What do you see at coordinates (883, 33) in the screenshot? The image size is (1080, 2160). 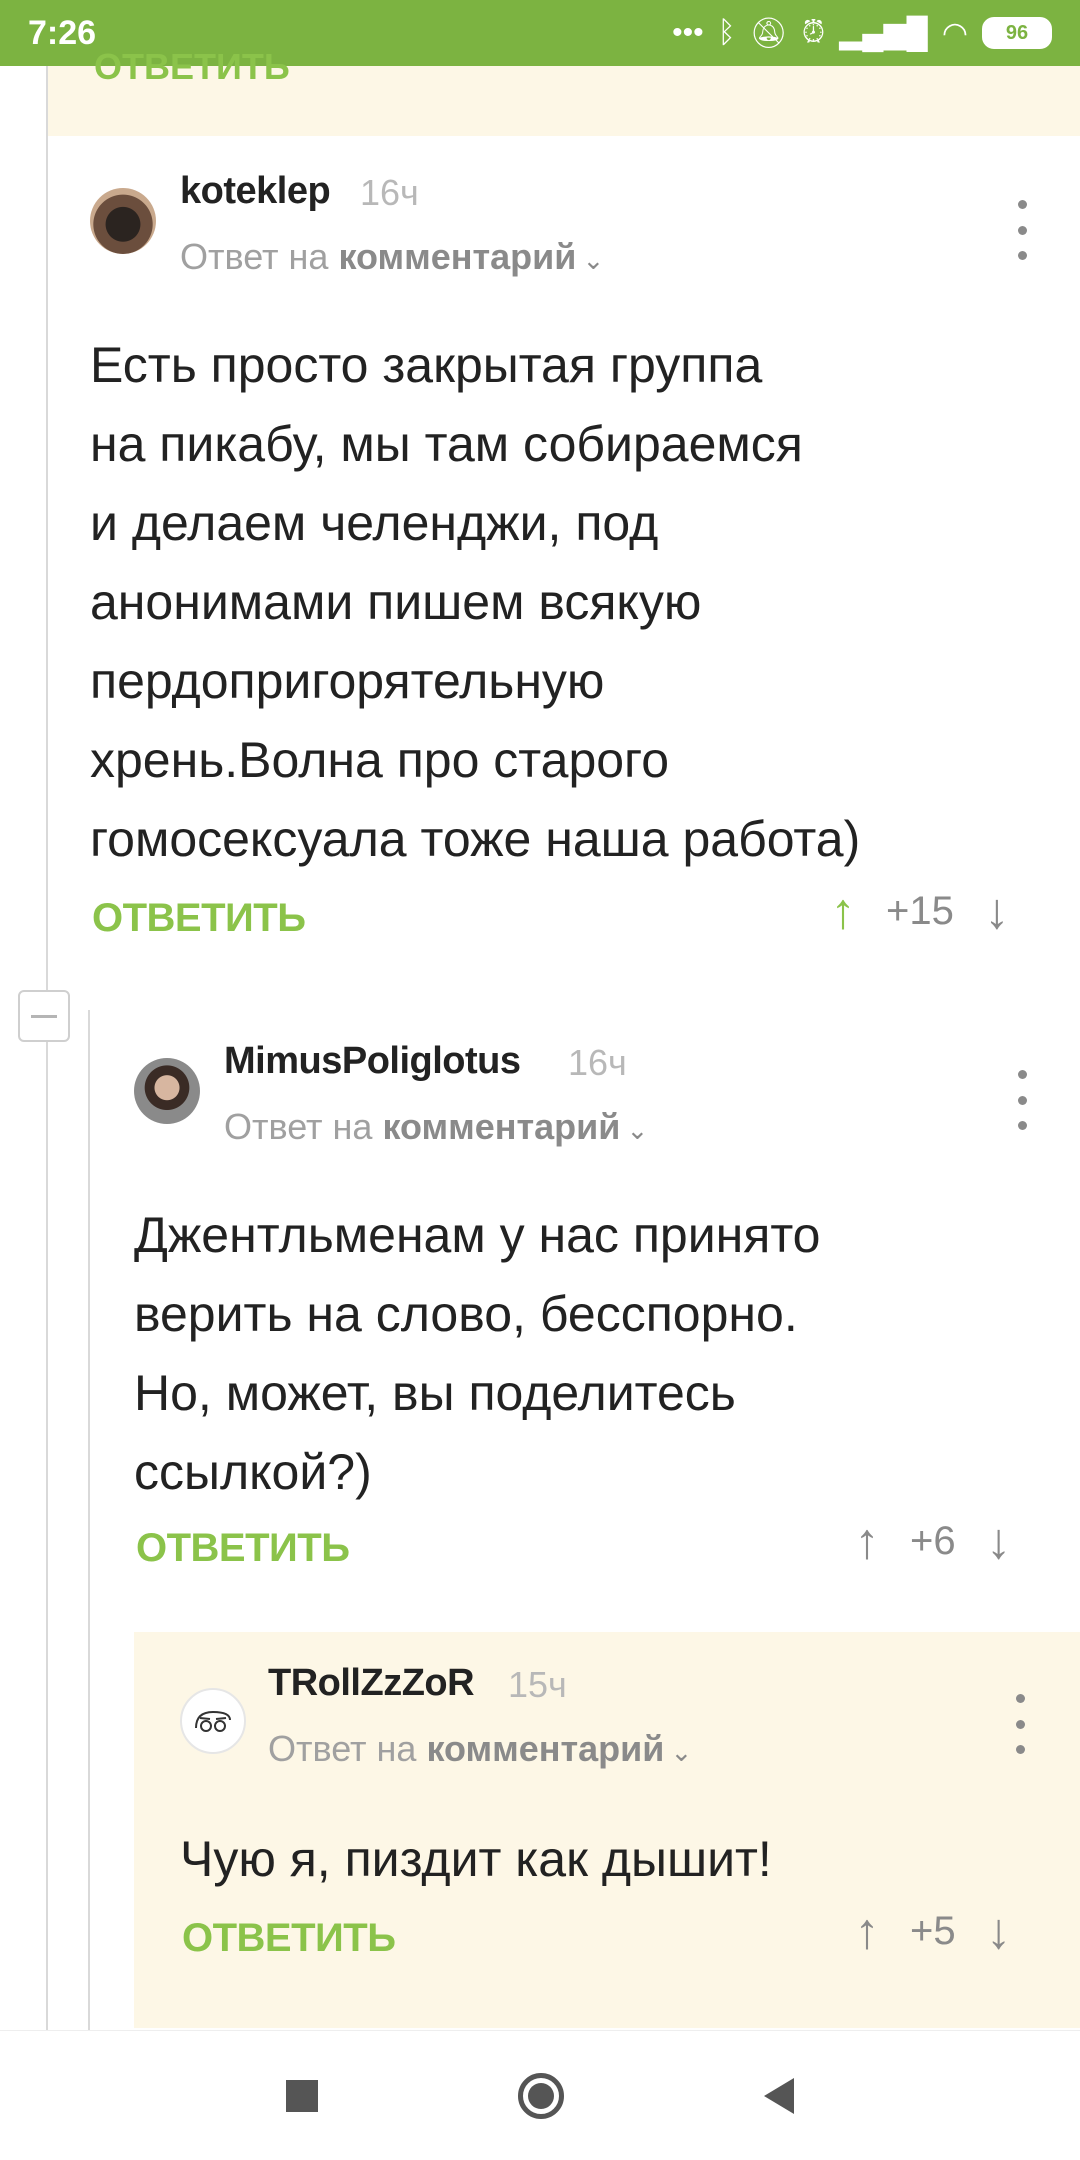 I see `signal-icon: ▂▄▆█` at bounding box center [883, 33].